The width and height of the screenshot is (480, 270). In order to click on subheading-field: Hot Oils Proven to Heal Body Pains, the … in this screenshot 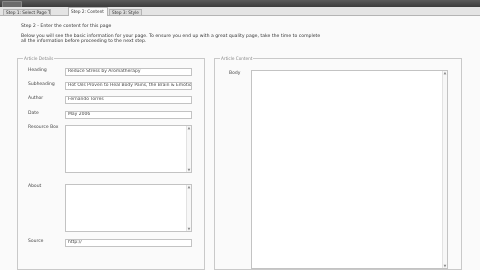, I will do `click(128, 86)`.